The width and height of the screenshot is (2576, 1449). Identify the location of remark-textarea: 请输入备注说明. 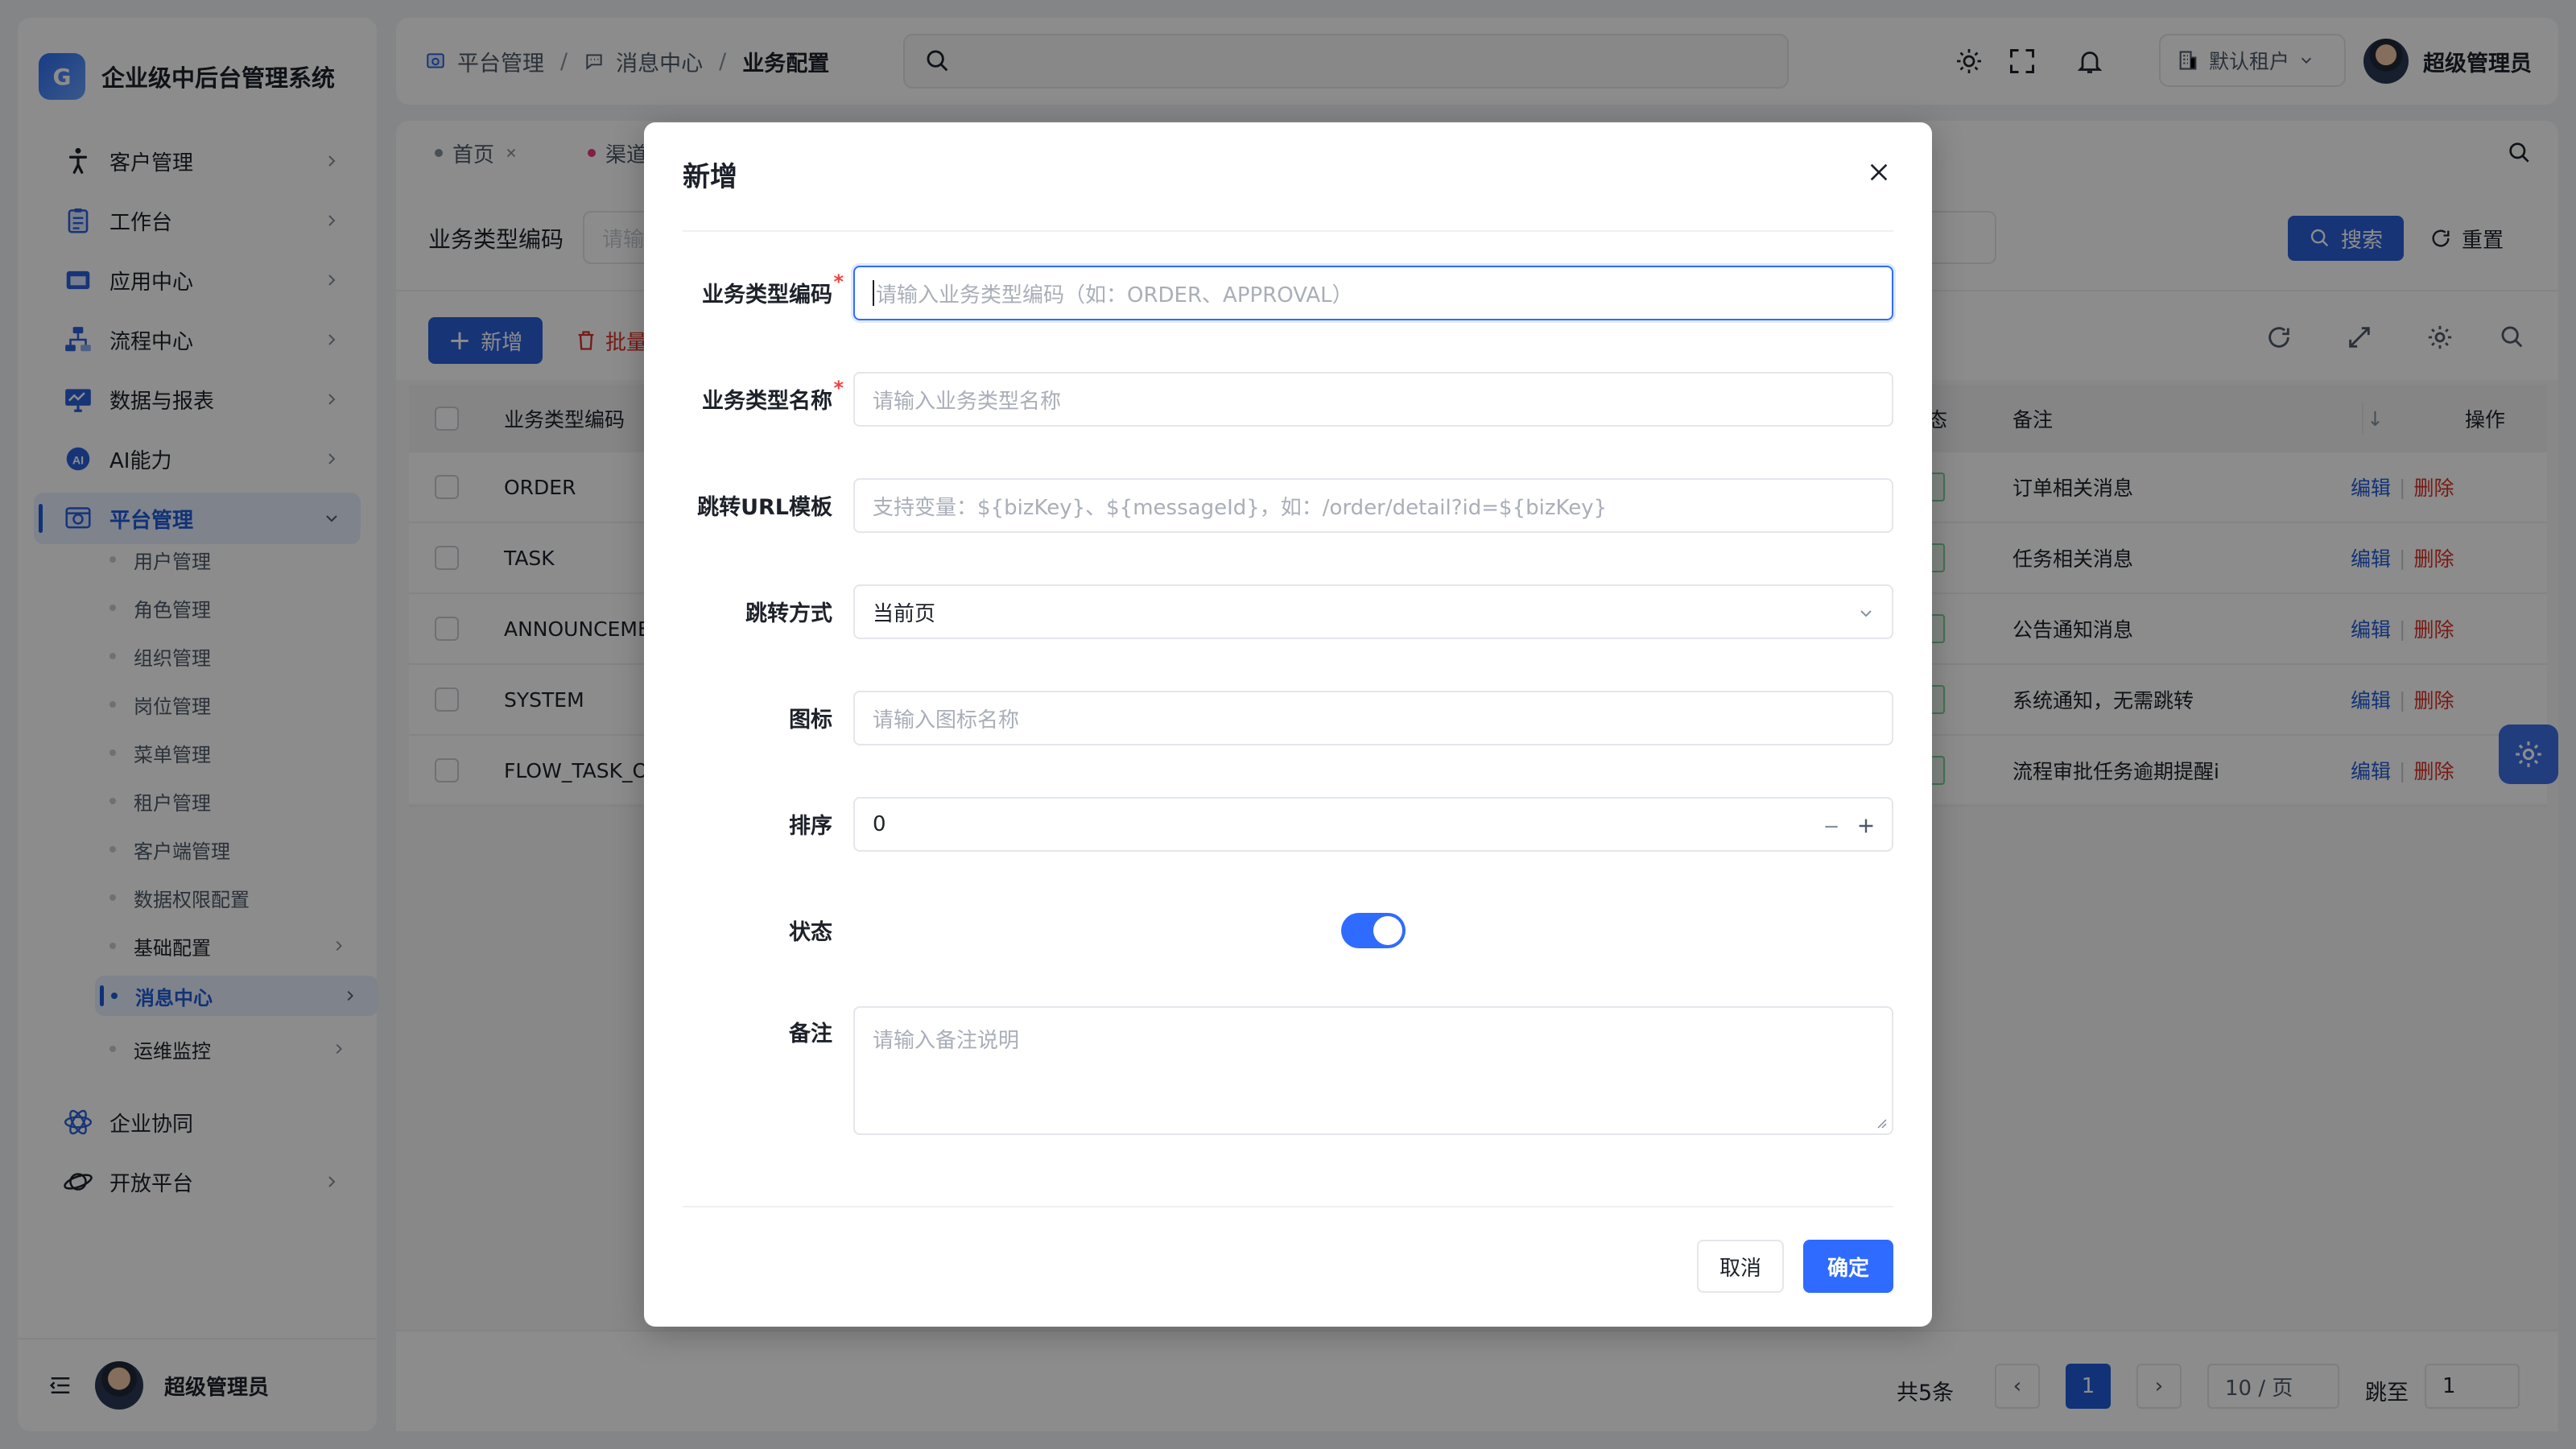
(1373, 1070).